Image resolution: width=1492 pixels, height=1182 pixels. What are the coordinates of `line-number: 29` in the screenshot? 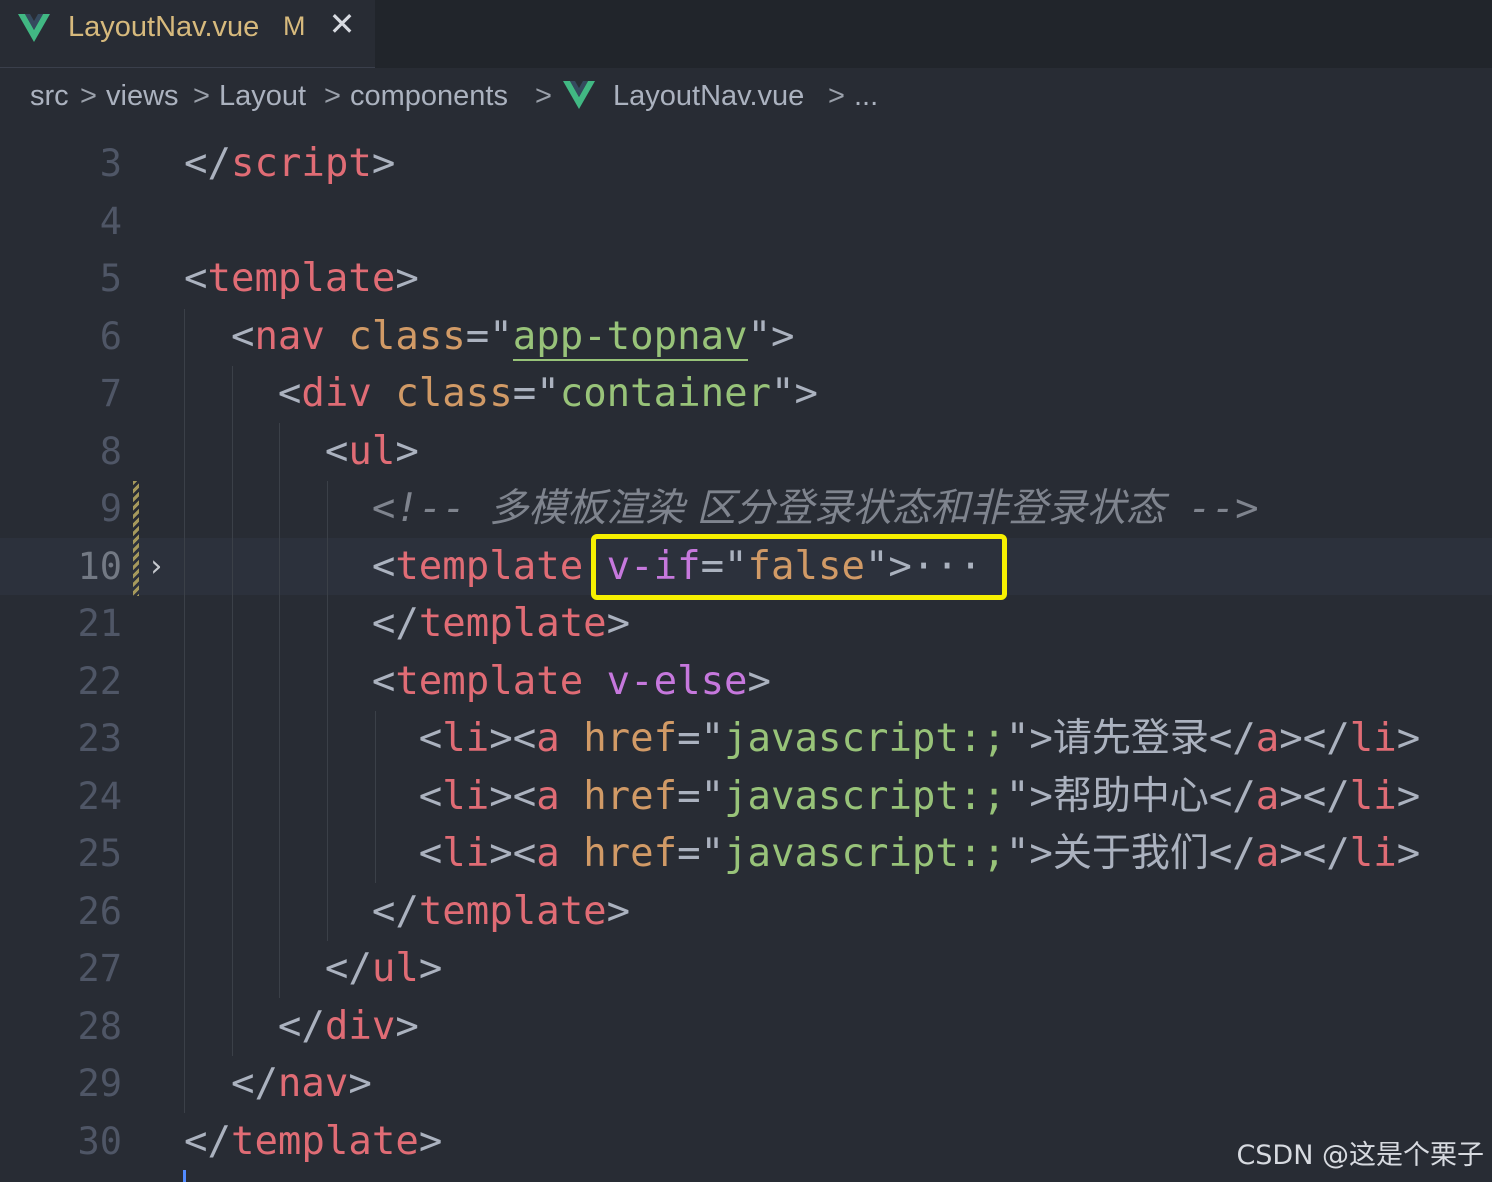 It's located at (99, 1083).